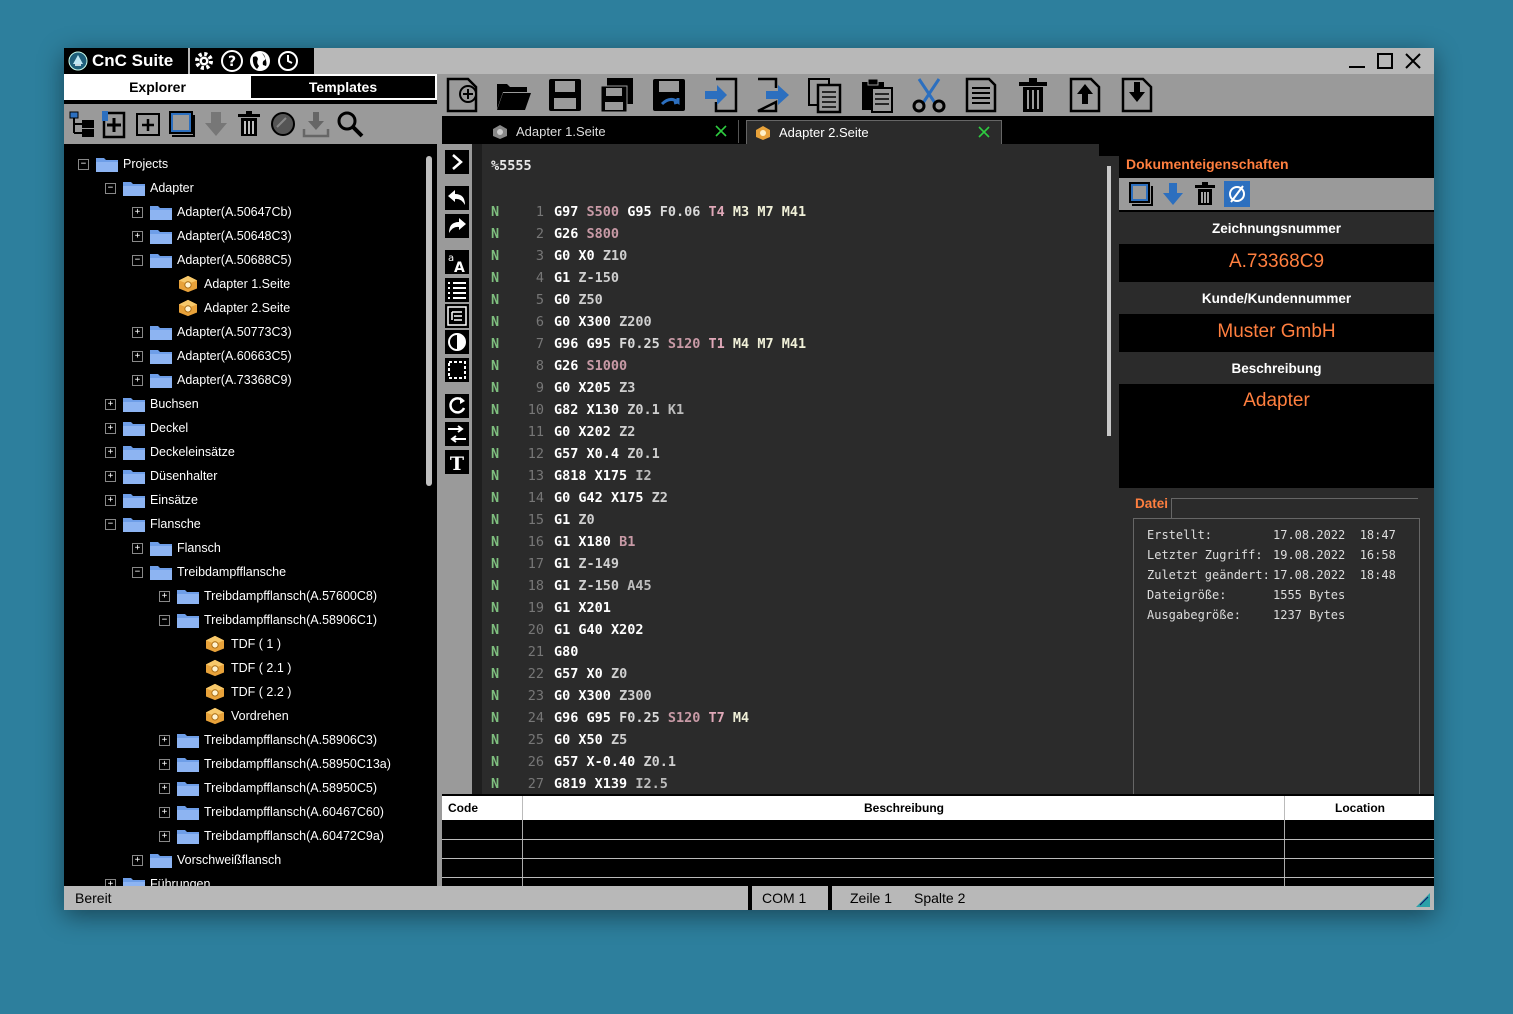 The width and height of the screenshot is (1513, 1014). Describe the element at coordinates (271, 812) in the screenshot. I see `tree-item: + Treibdampfflansch(A.60467C60)` at that location.